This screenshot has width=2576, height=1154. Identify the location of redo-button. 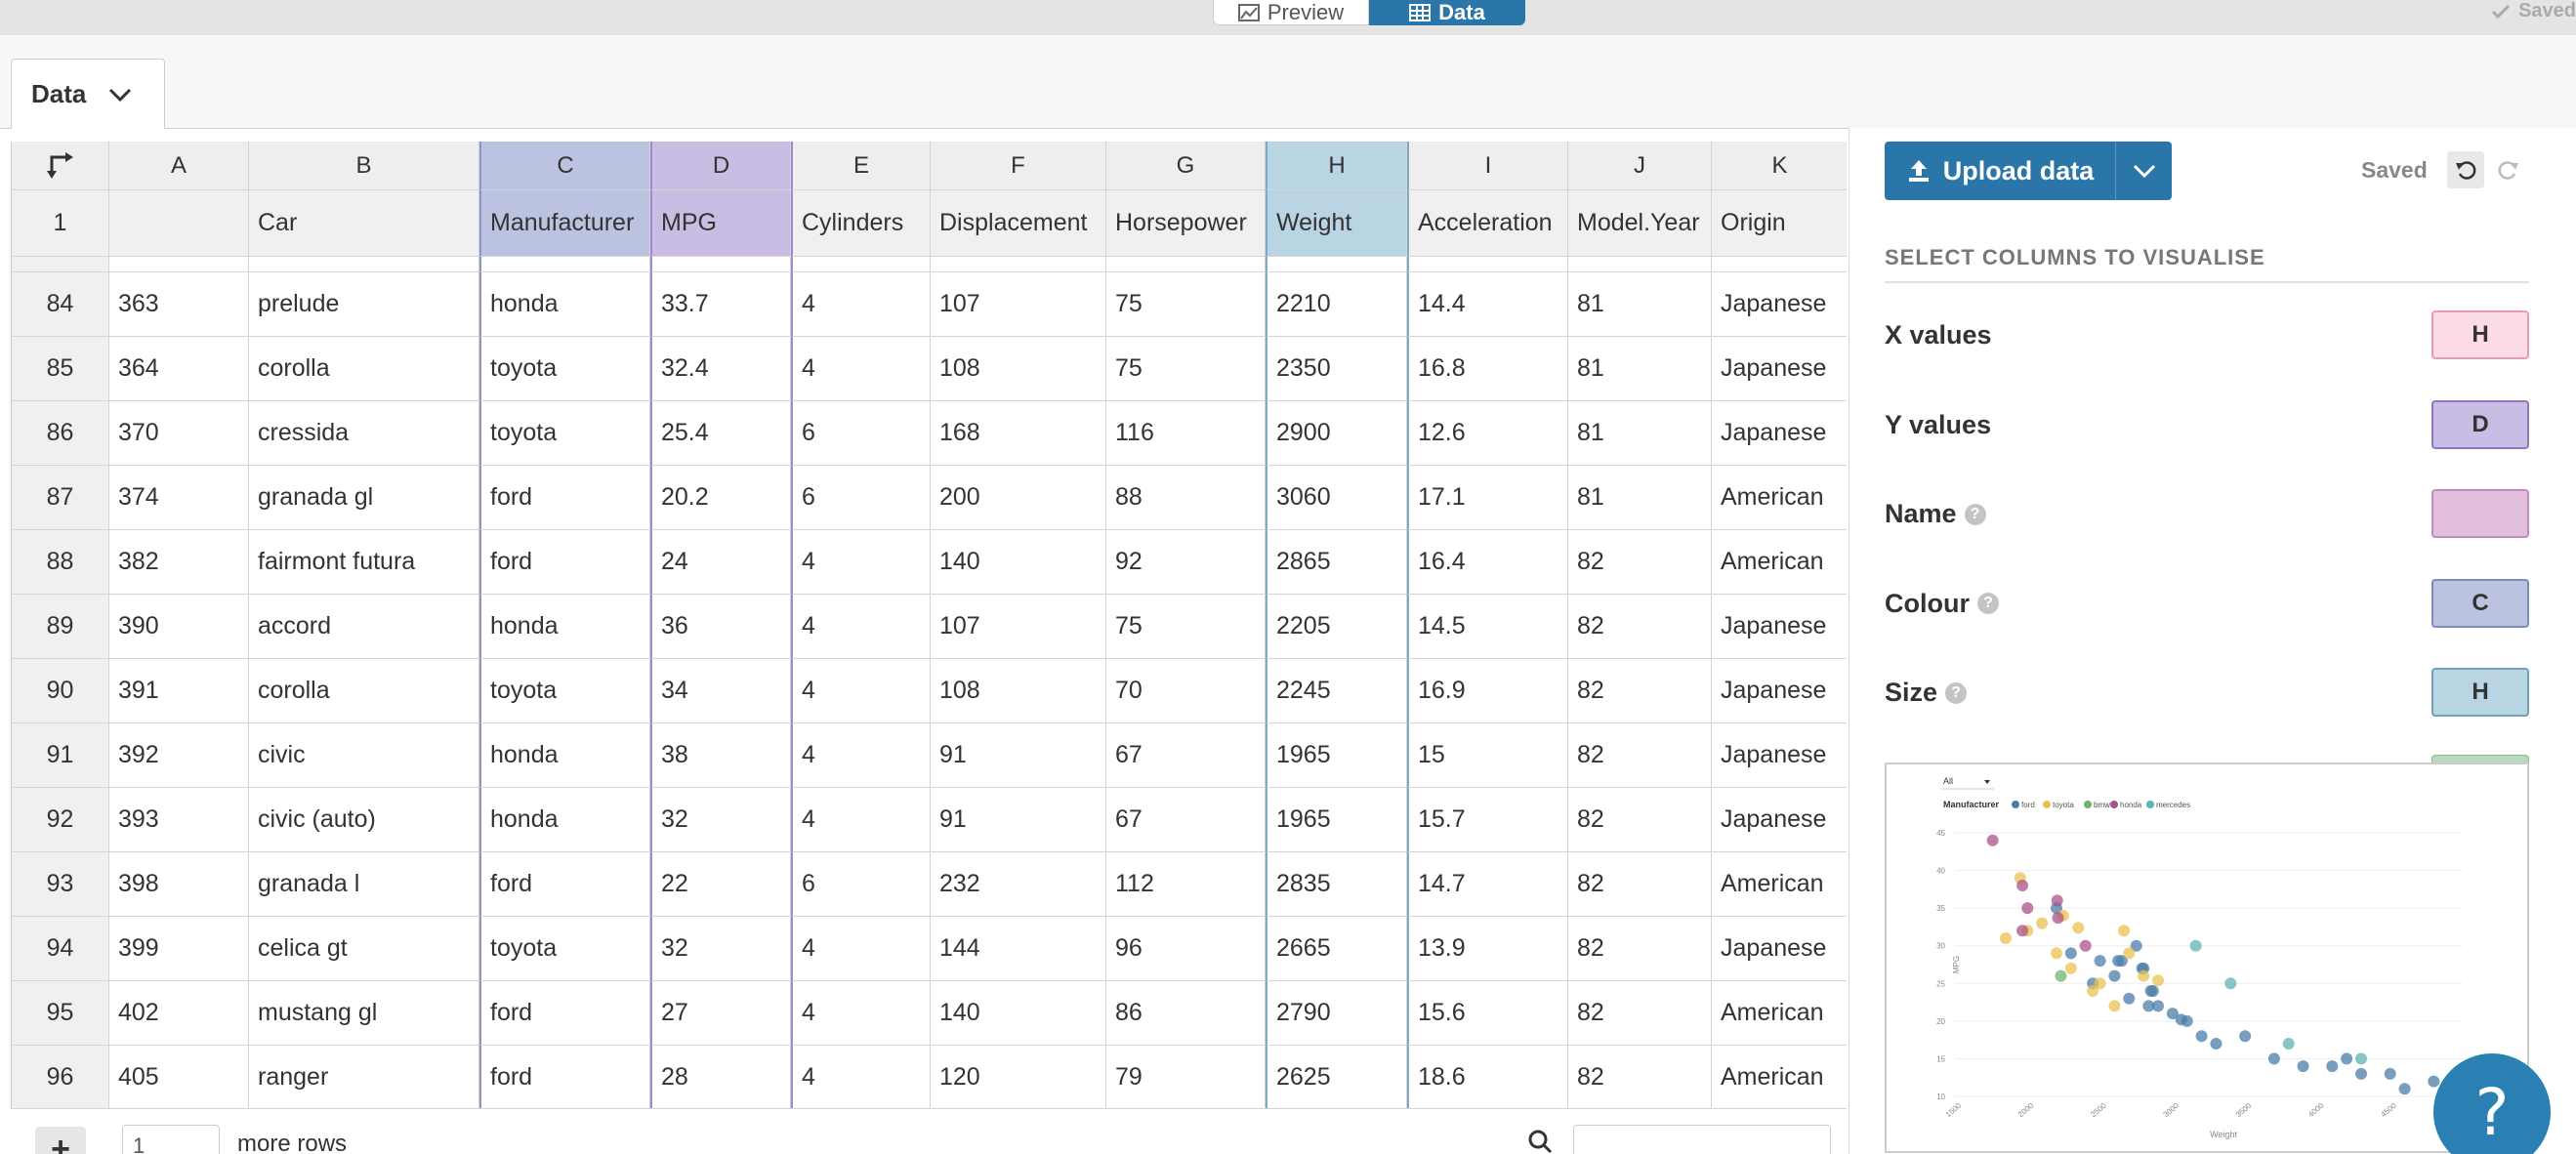
(2508, 169).